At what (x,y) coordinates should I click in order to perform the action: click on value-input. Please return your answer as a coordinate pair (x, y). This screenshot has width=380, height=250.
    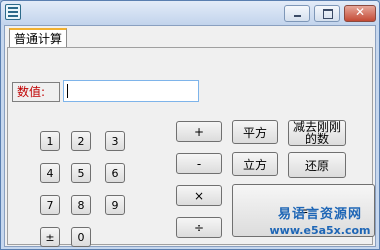
    Looking at the image, I should click on (131, 91).